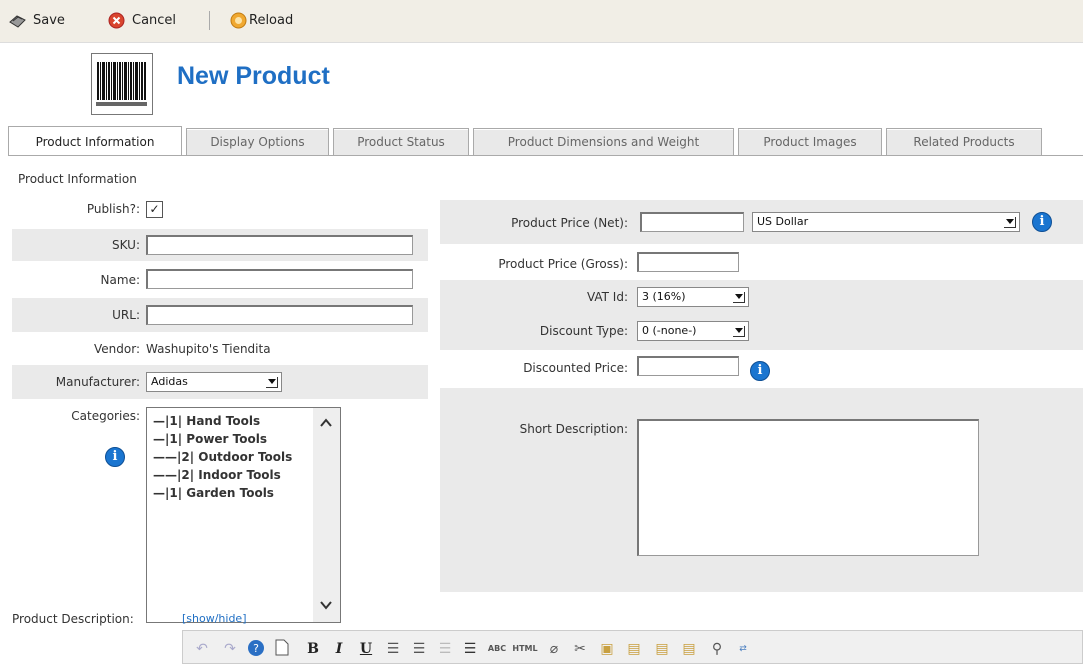 The width and height of the screenshot is (1083, 664). I want to click on tab-product-information: Product Information, so click(95, 141).